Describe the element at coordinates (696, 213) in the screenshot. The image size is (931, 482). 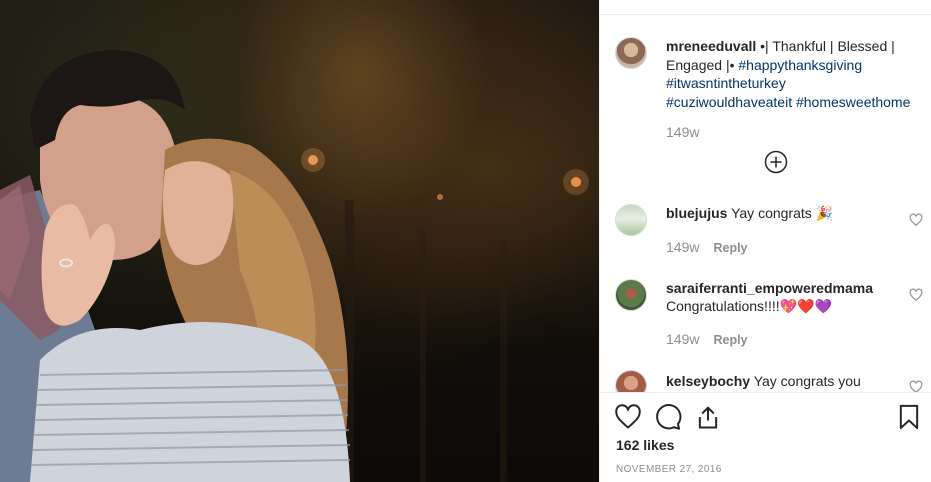
I see `comment-username: bluejujus` at that location.